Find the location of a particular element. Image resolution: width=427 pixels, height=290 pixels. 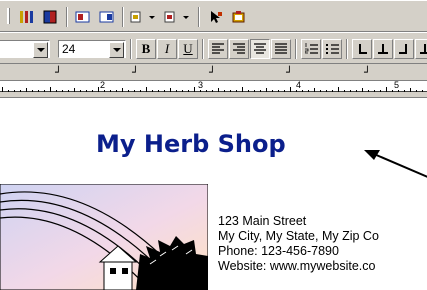

pointer-arrow-icon is located at coordinates (395, 164).